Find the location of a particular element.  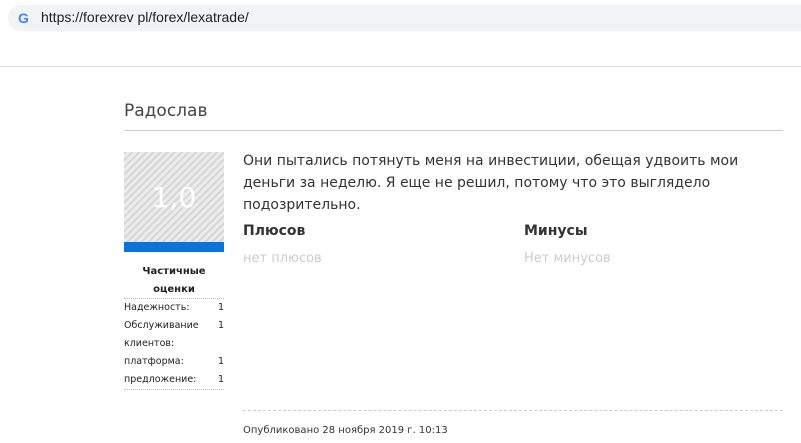

rating-row: Надежность: 1 is located at coordinates (174, 308).